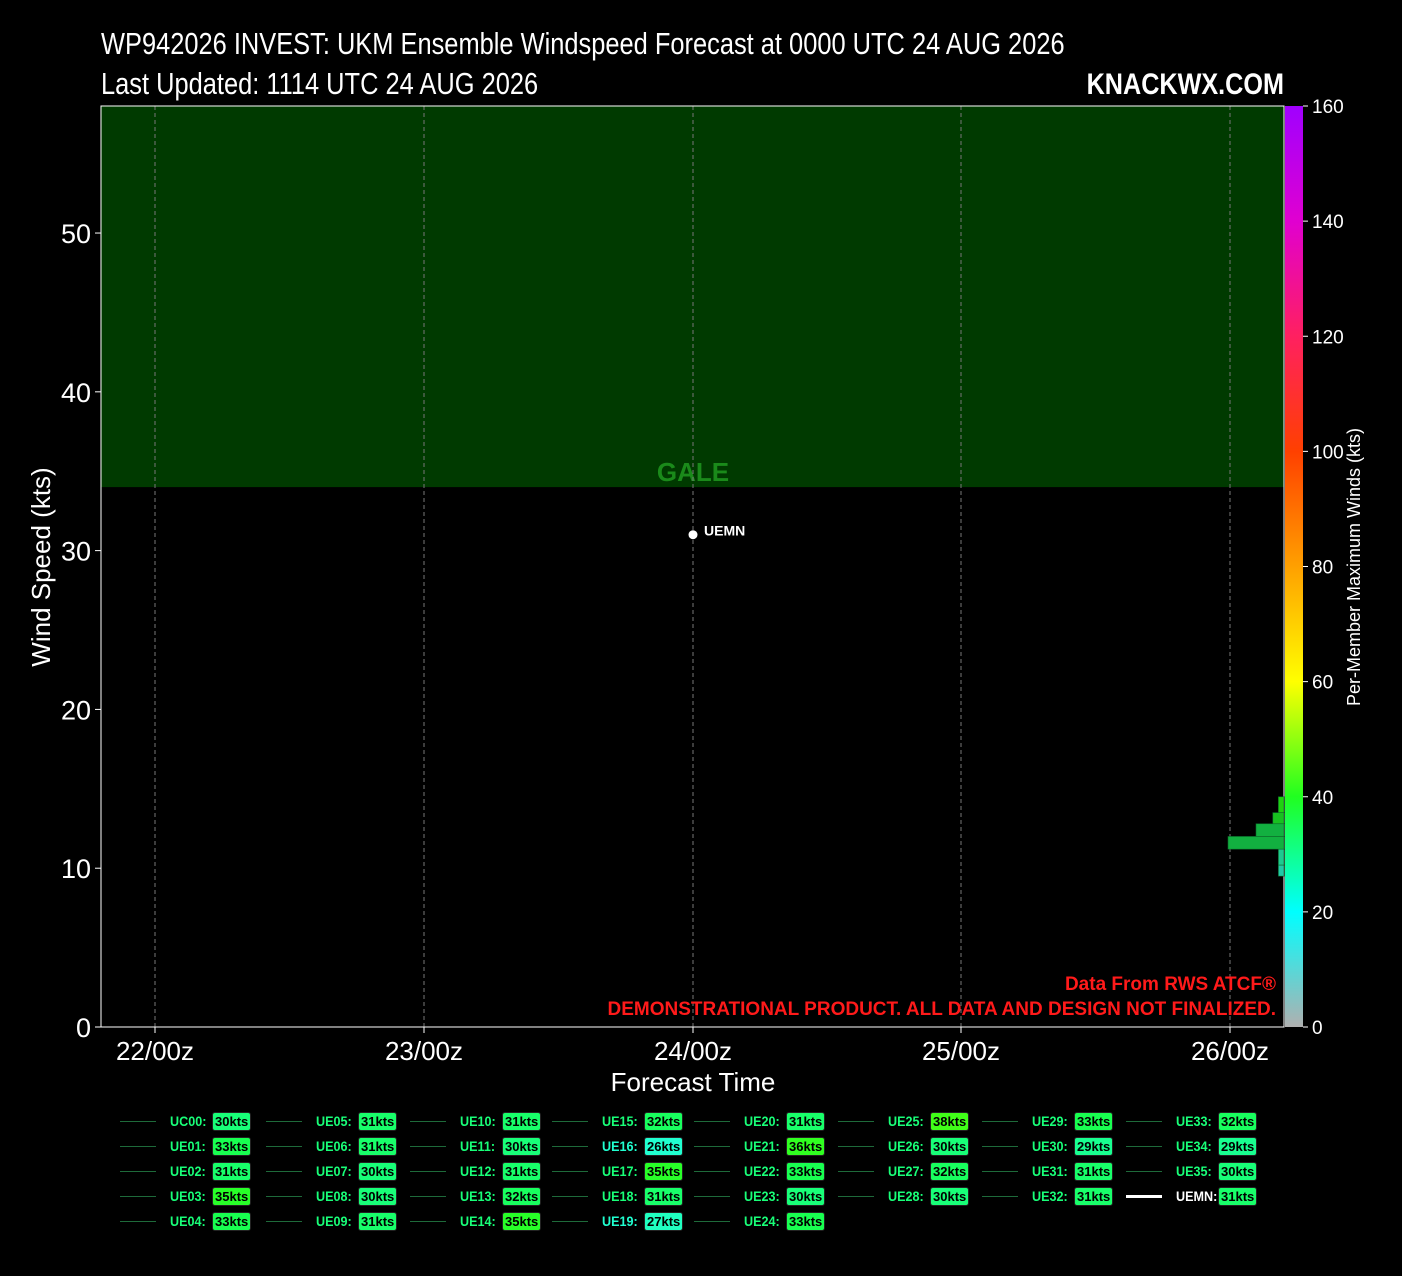 The height and width of the screenshot is (1276, 1402). Describe the element at coordinates (664, 1146) in the screenshot. I see `legend-value-badge: 26kts` at that location.